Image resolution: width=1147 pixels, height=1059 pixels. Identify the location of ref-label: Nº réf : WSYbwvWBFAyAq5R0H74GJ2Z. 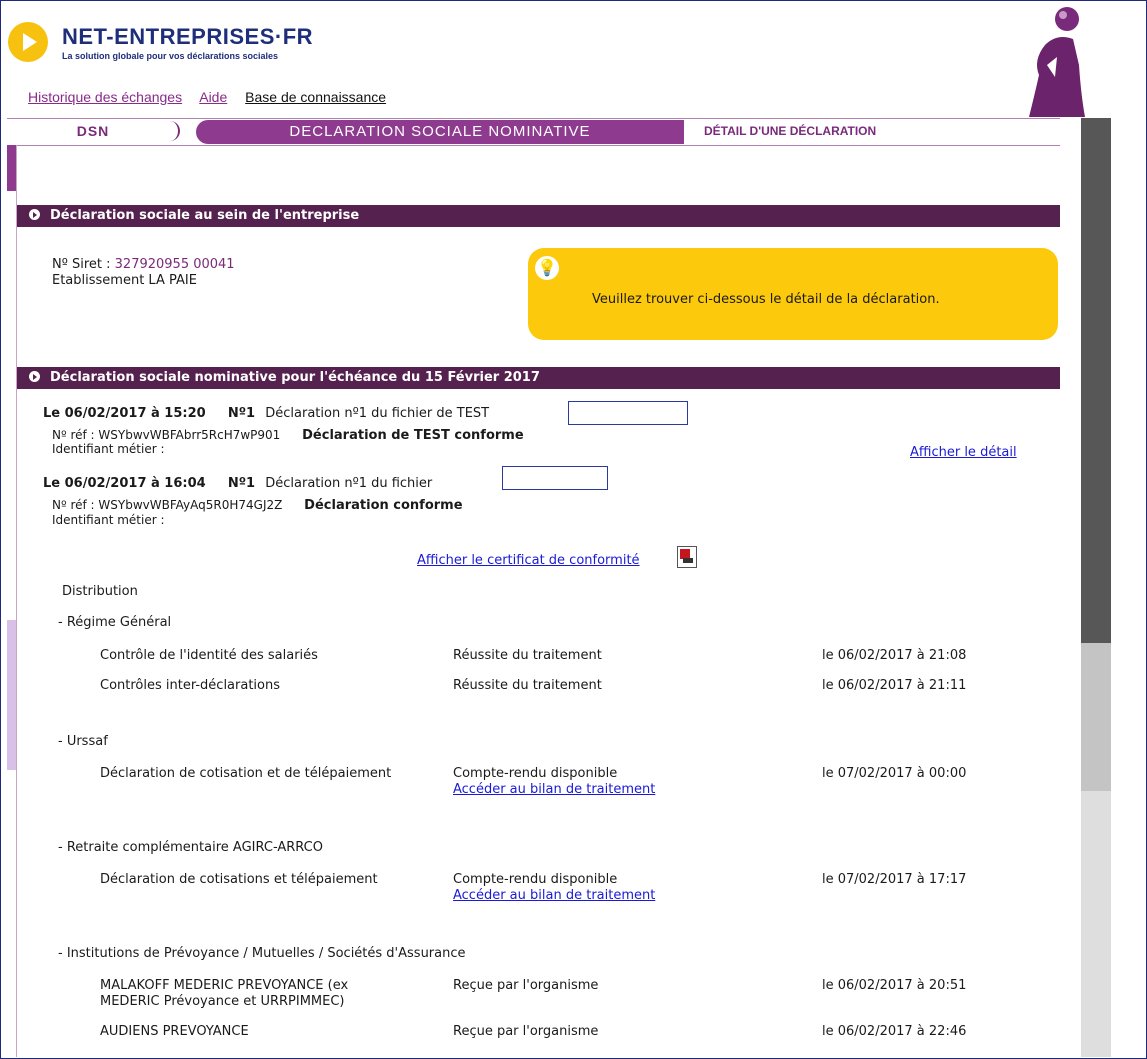
(167, 505).